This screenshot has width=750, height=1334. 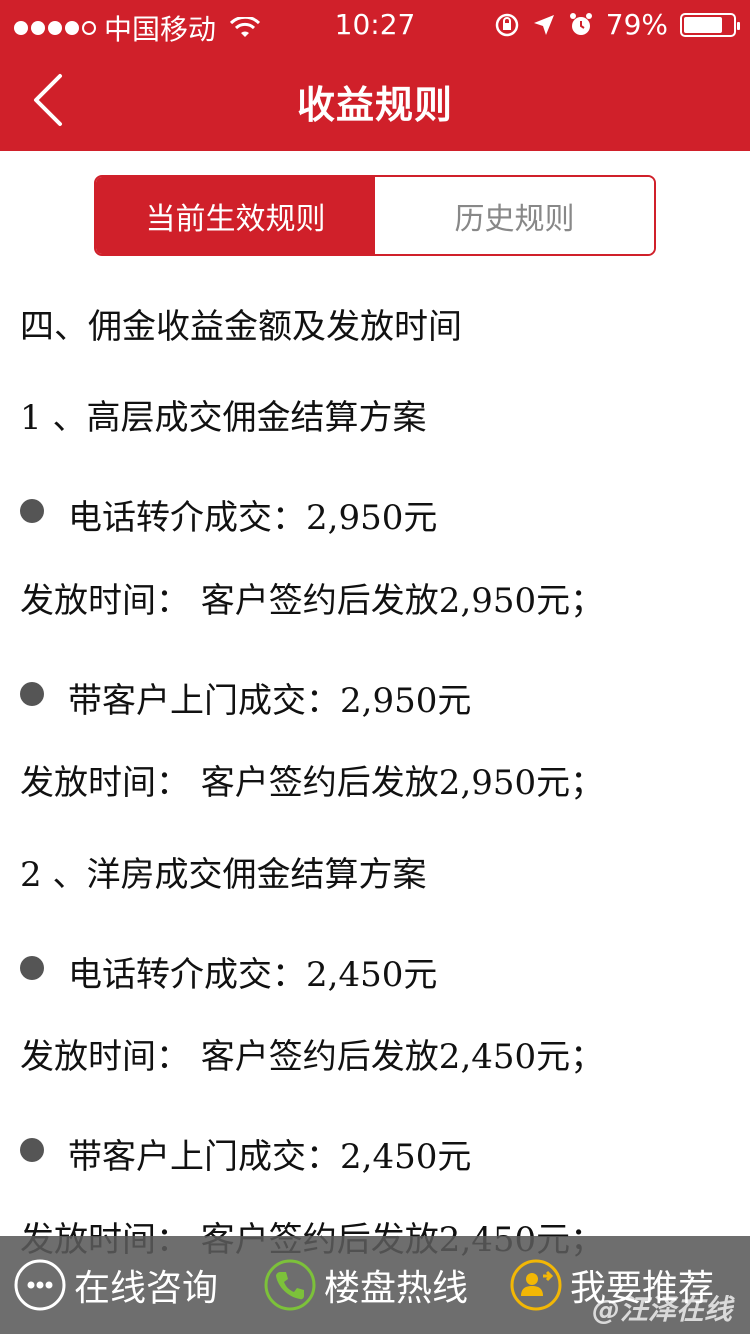 I want to click on status-right: 79%, so click(x=617, y=24).